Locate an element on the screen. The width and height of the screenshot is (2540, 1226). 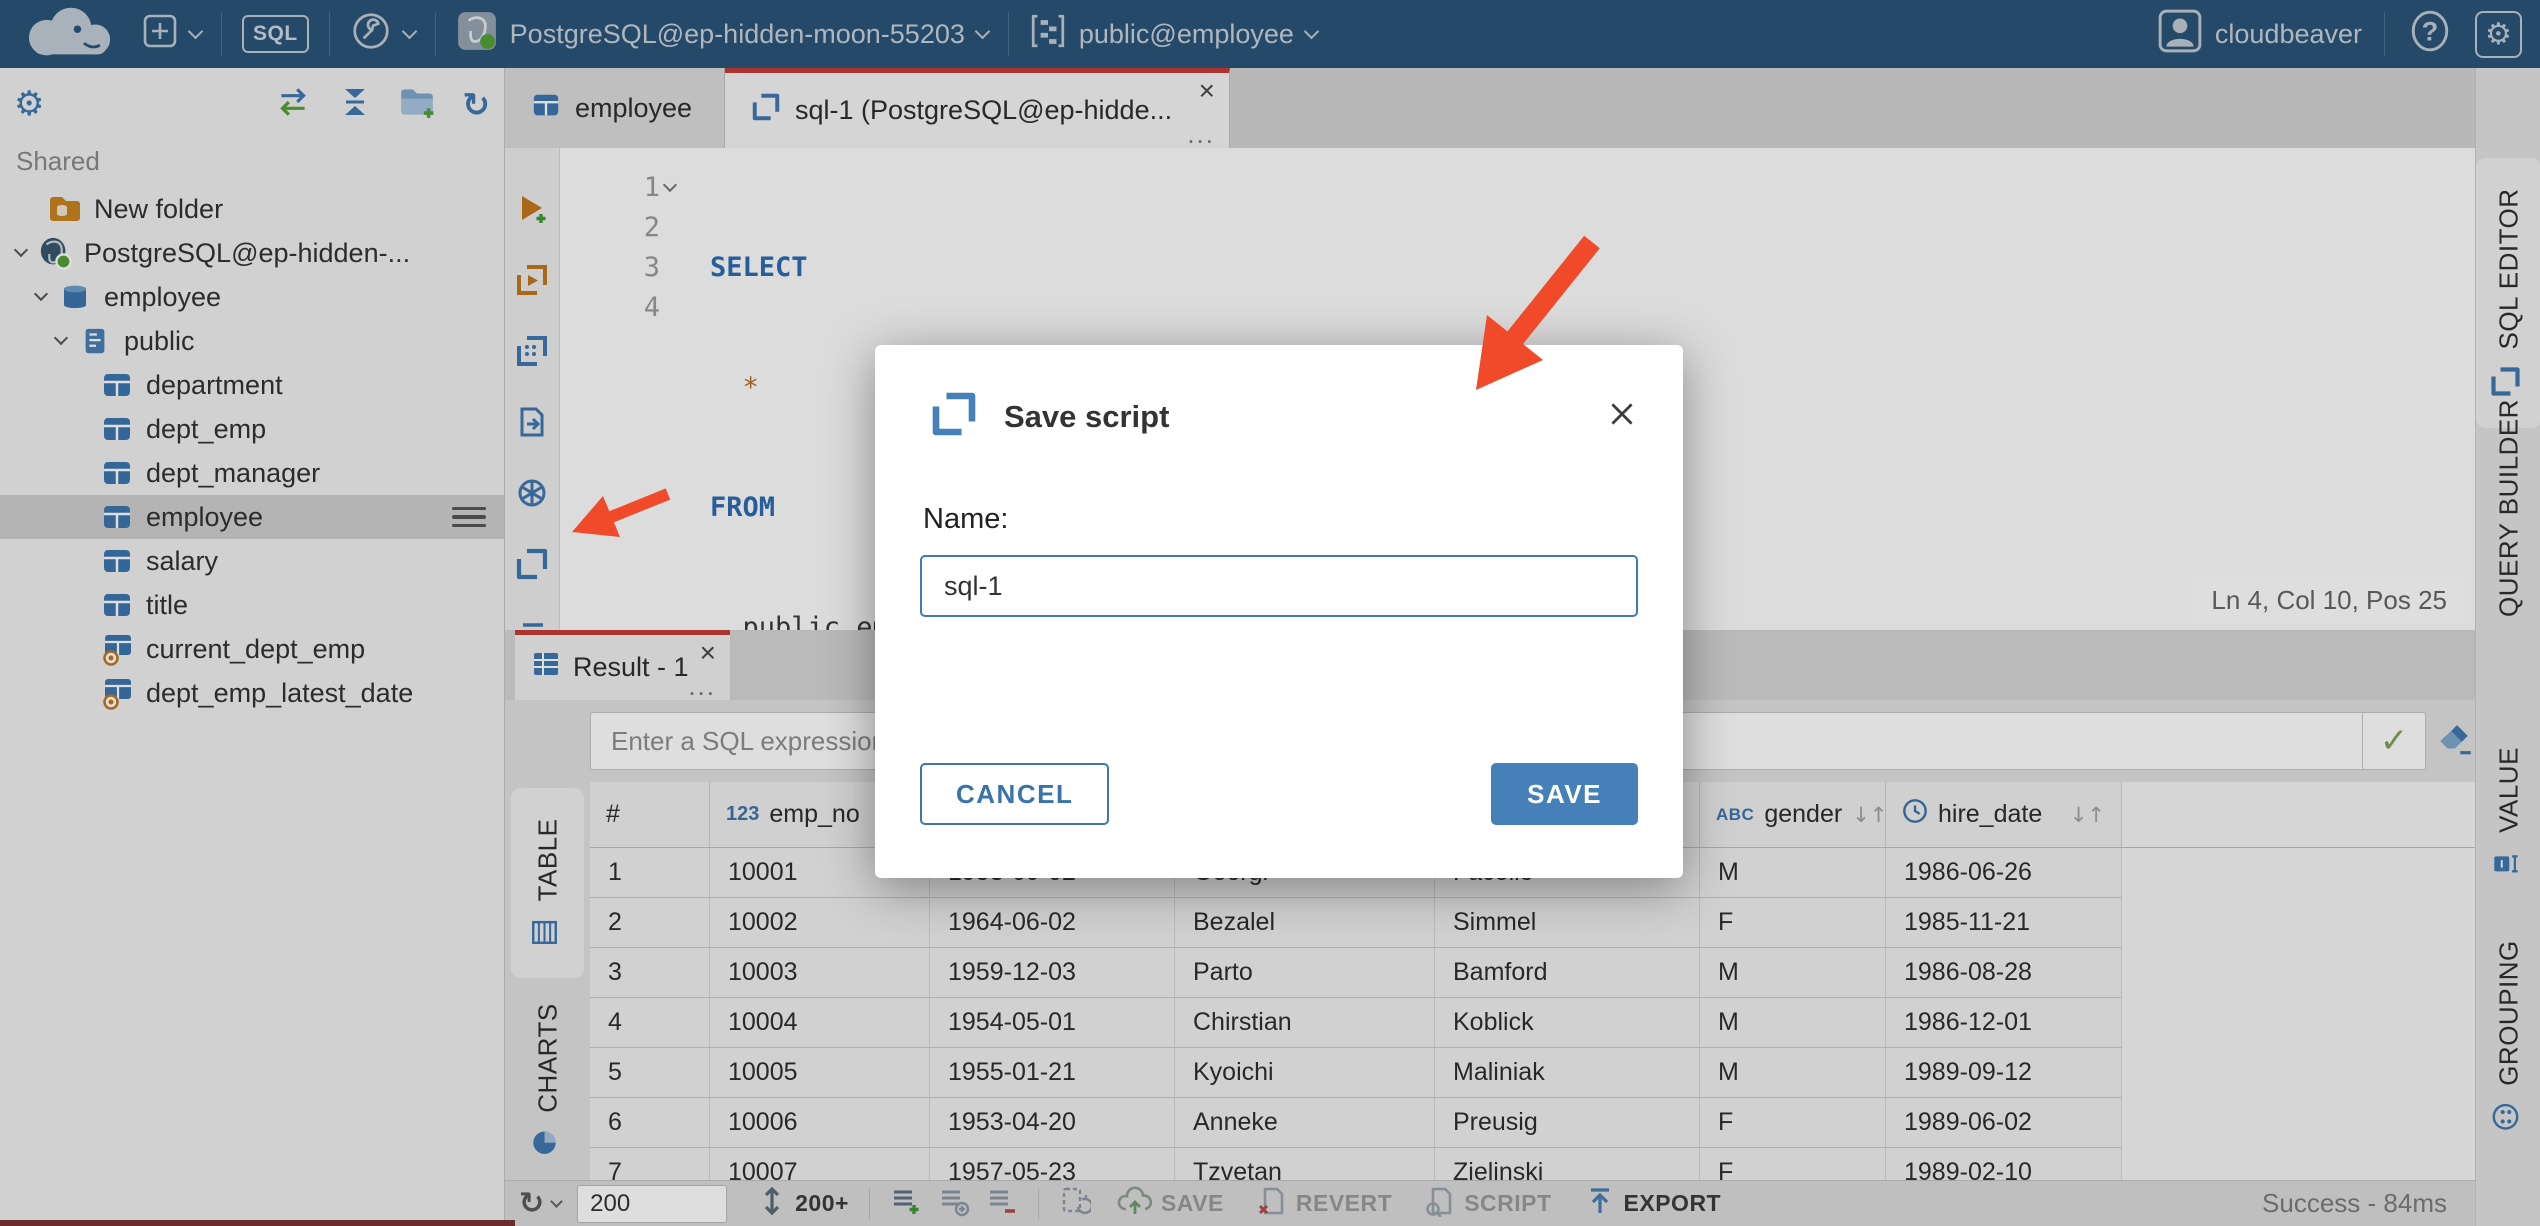
cancel-button: CANCEL is located at coordinates (1015, 794).